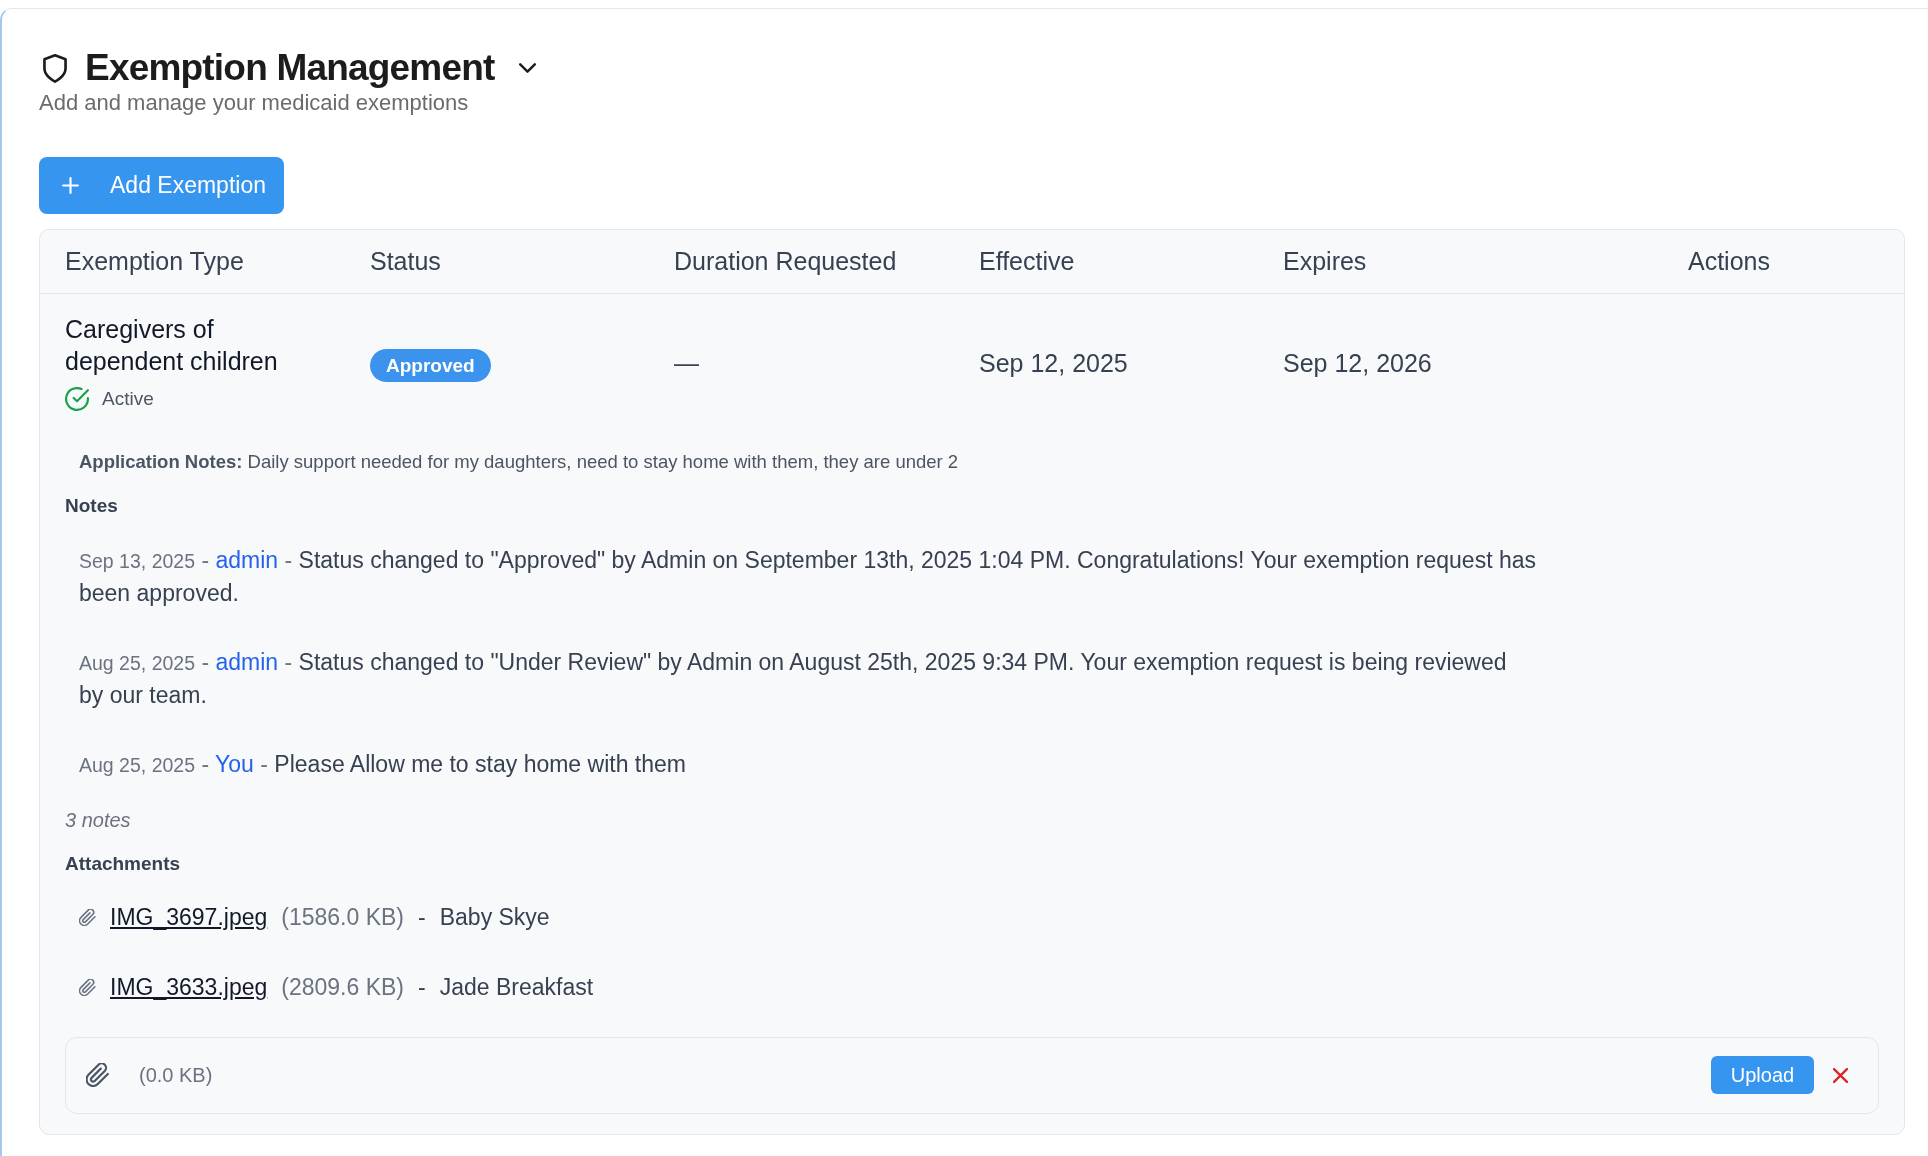 The width and height of the screenshot is (1928, 1156). What do you see at coordinates (793, 678) in the screenshot?
I see `note-entry: Aug 25, 2025 - admin - Status changed to "Under Review" by Admin on August 25th, 2025 9:34 PM. Your exemption request is being reviewed by our team.` at bounding box center [793, 678].